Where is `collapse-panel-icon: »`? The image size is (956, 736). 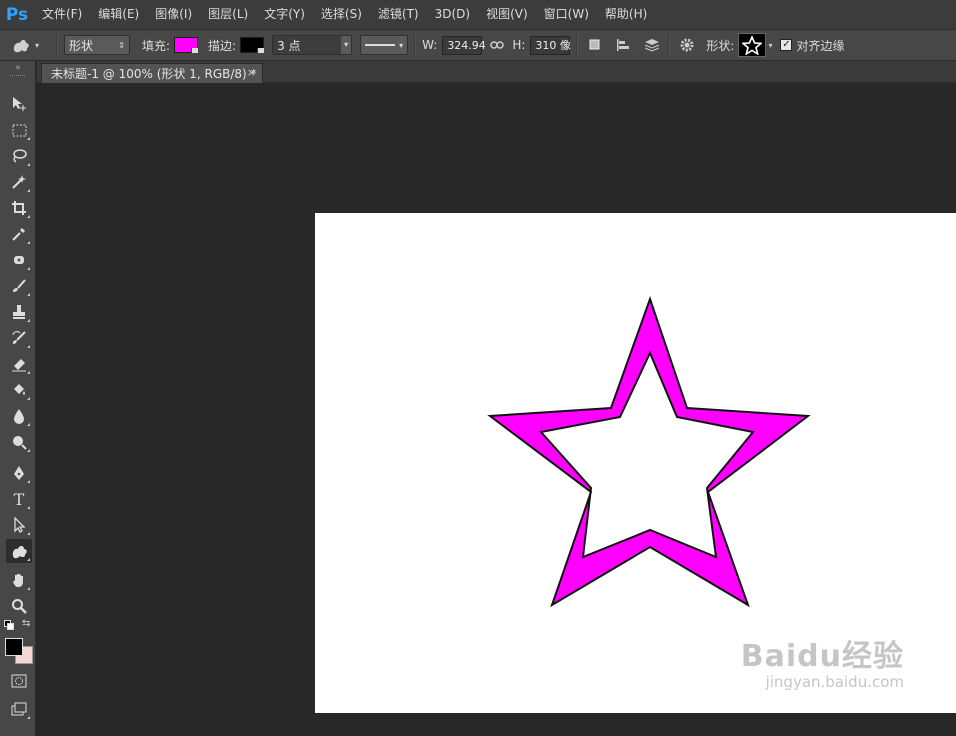 collapse-panel-icon: » is located at coordinates (17, 68).